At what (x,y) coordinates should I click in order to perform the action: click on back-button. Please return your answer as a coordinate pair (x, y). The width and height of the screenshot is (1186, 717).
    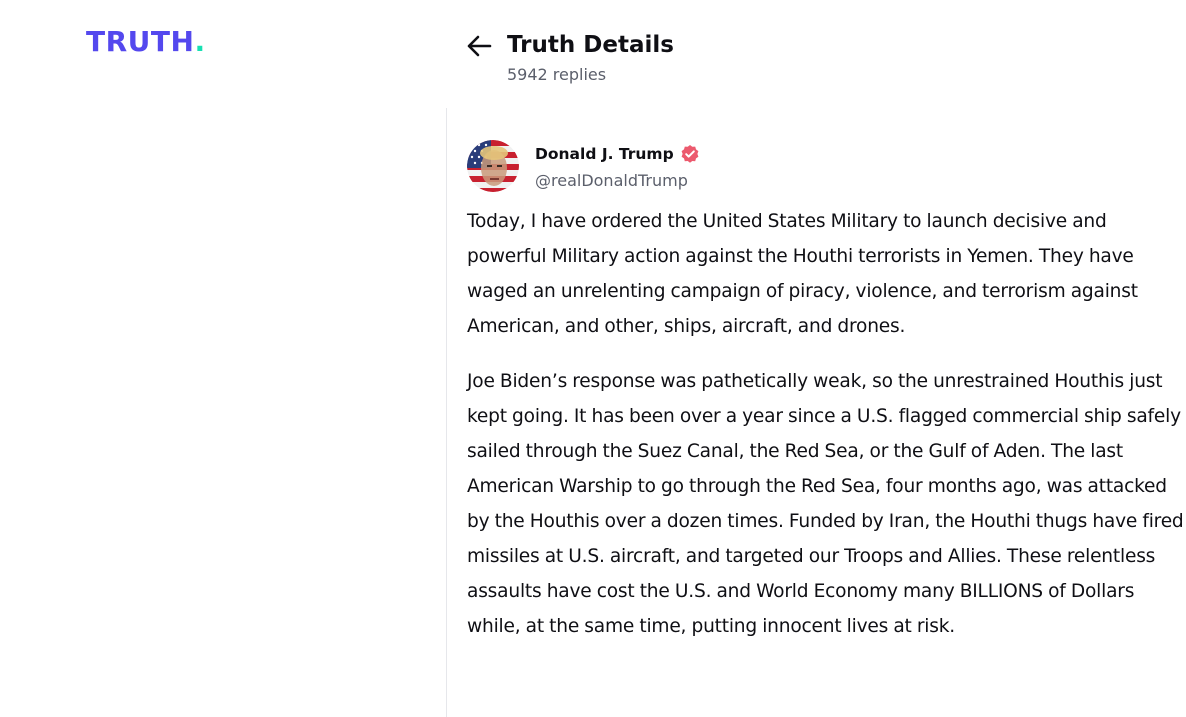
    Looking at the image, I should click on (480, 46).